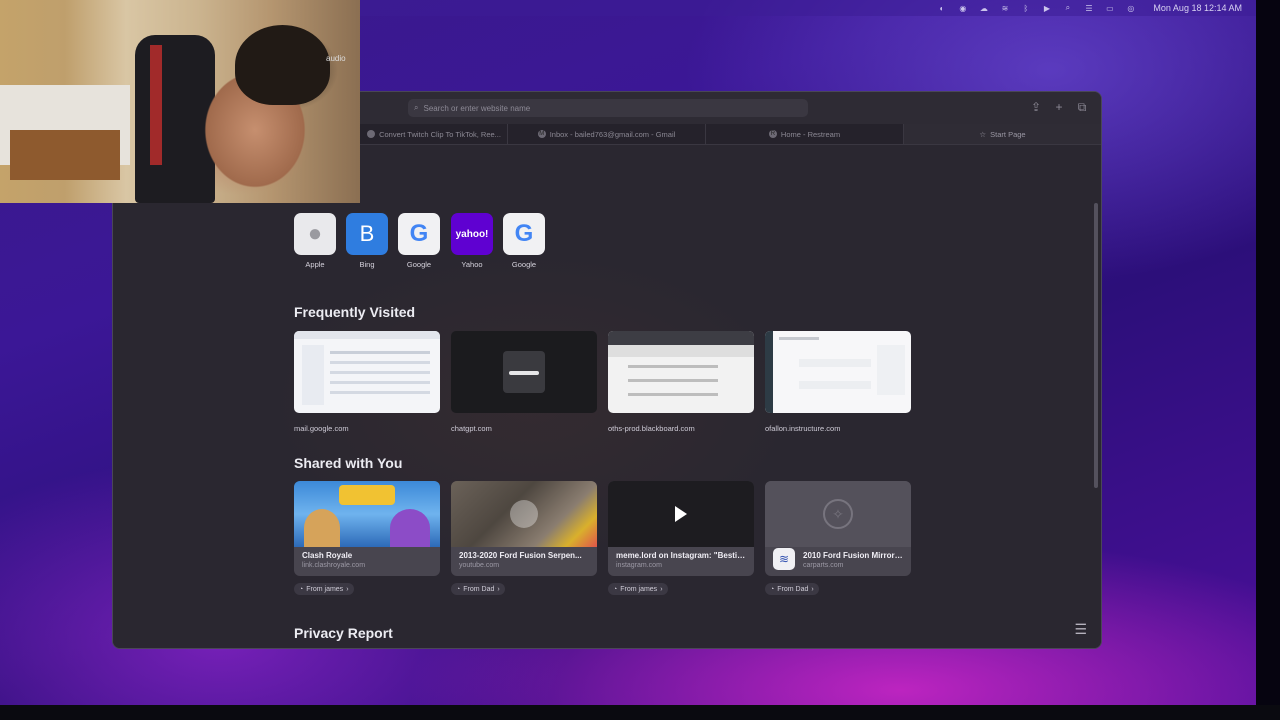 The height and width of the screenshot is (720, 1280). What do you see at coordinates (1036, 107) in the screenshot?
I see `share-icon: ⇪` at bounding box center [1036, 107].